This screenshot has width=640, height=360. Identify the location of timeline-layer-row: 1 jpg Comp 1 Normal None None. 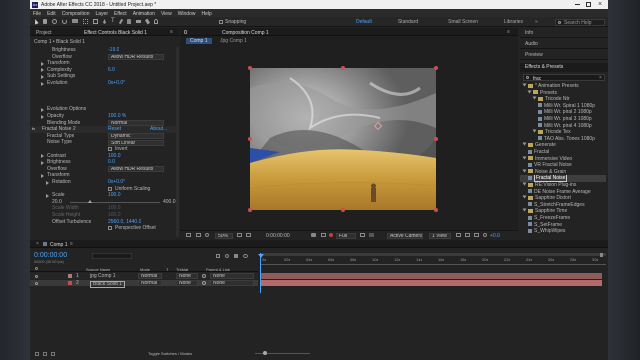
(144, 276).